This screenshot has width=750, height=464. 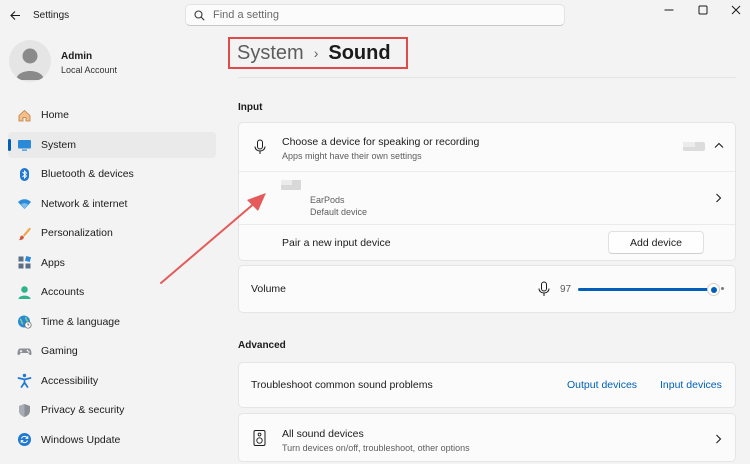 I want to click on annotation-arrow-icon, so click(x=213, y=238).